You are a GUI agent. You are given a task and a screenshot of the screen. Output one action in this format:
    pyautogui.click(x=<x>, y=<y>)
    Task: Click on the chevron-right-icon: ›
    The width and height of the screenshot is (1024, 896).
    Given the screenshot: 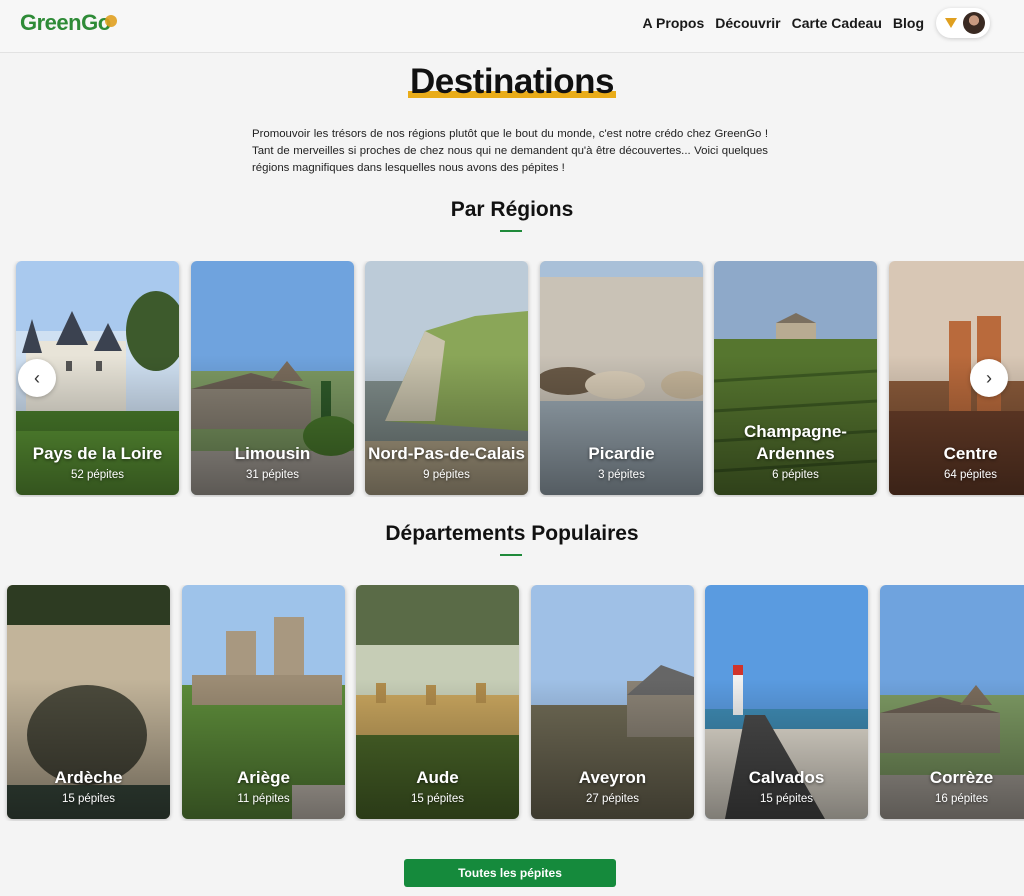 What is the action you would take?
    pyautogui.click(x=989, y=377)
    